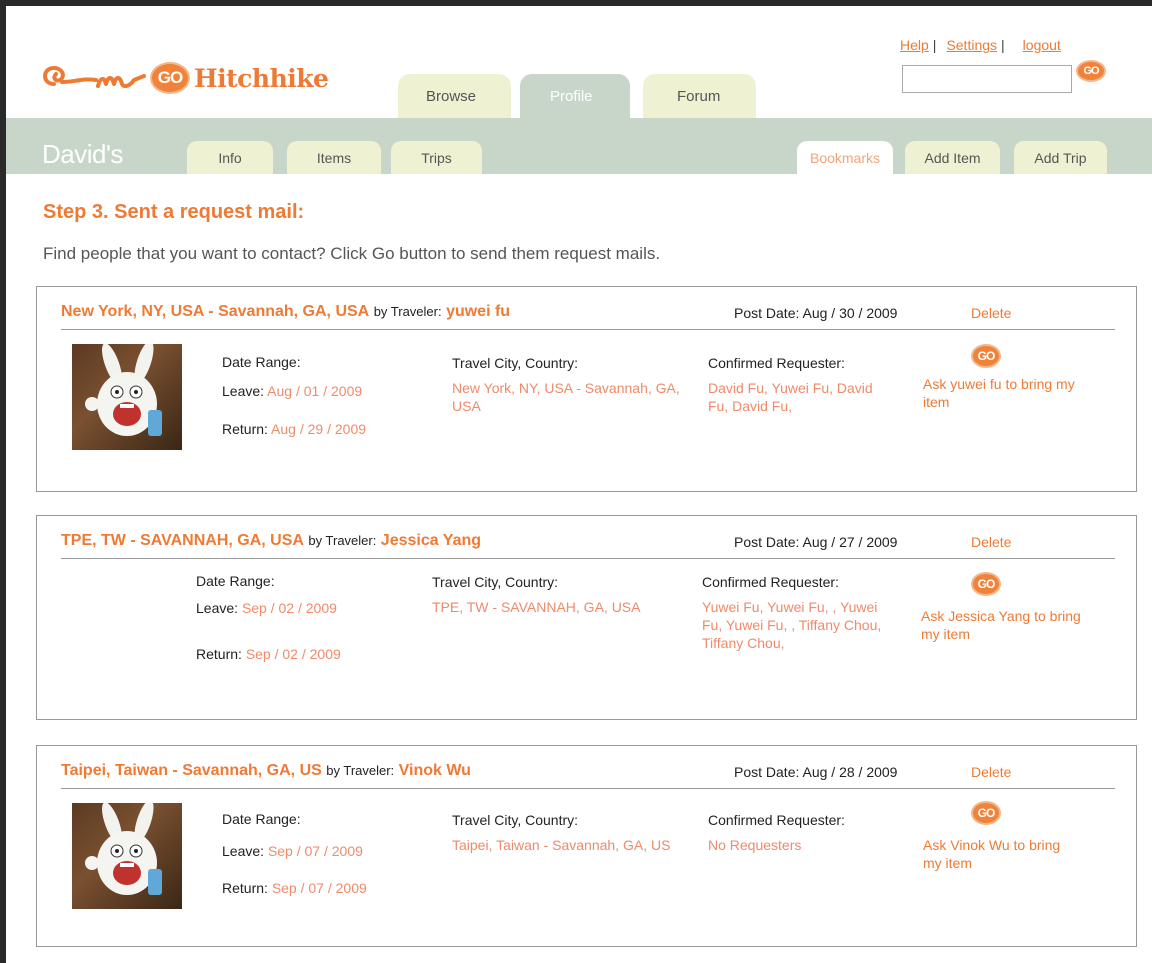 Image resolution: width=1152 pixels, height=963 pixels. I want to click on return-row: Return: Sep / 07 / 2009, so click(294, 888).